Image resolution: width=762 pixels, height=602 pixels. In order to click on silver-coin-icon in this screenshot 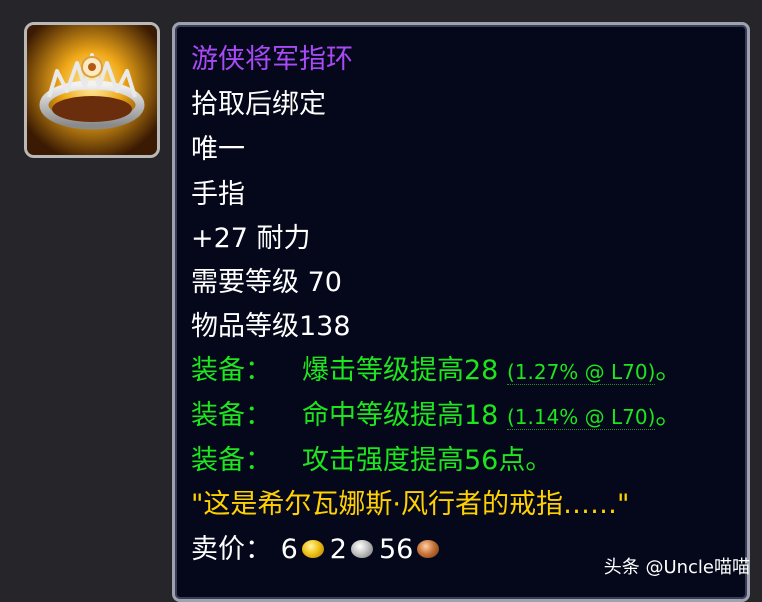, I will do `click(361, 548)`.